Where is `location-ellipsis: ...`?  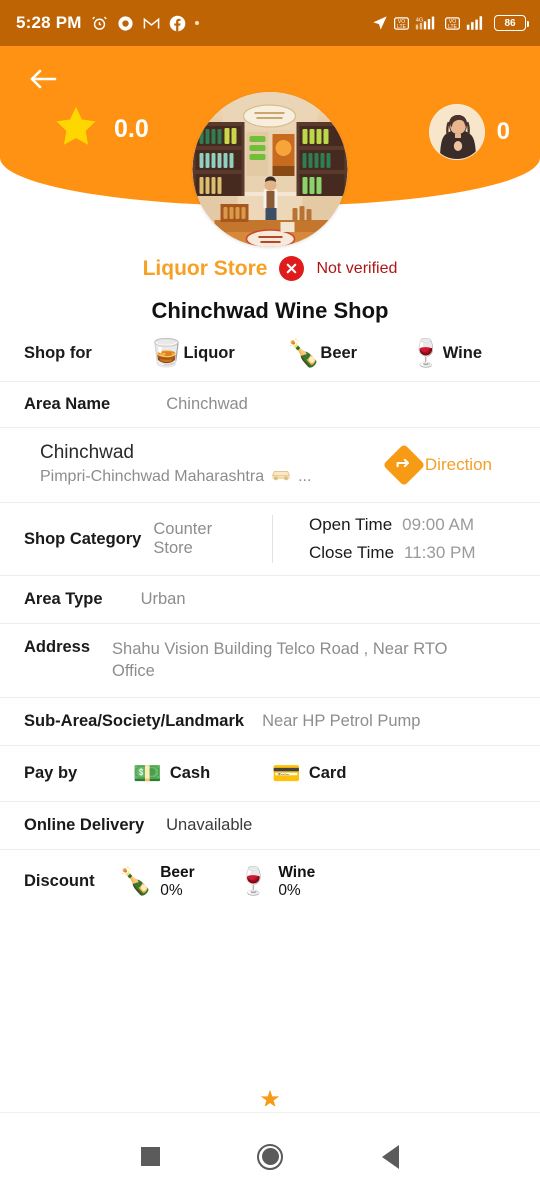 location-ellipsis: ... is located at coordinates (305, 476).